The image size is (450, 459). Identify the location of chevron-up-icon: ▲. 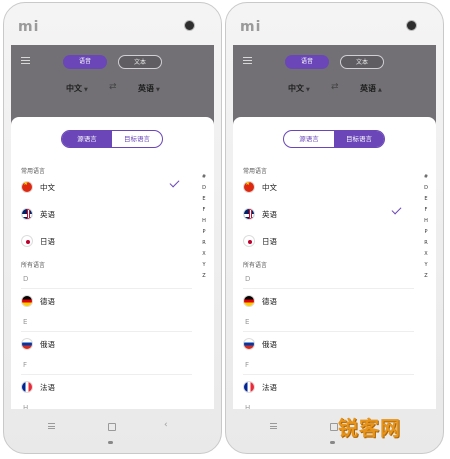
(380, 90).